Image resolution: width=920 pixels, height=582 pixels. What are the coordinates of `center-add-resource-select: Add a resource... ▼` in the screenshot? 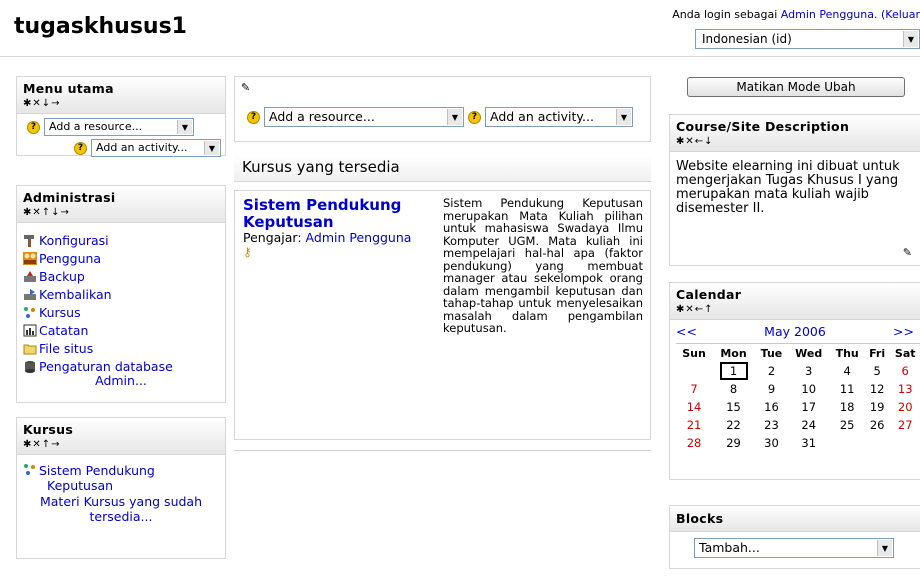 It's located at (364, 117).